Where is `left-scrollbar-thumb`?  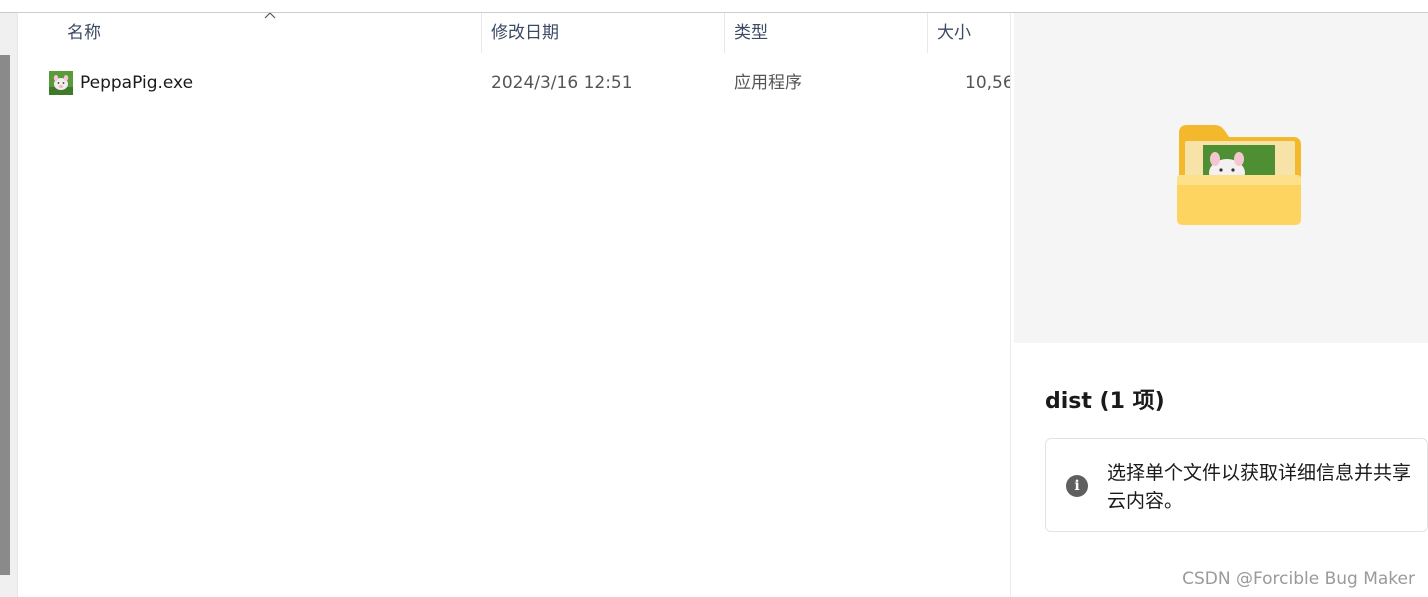 left-scrollbar-thumb is located at coordinates (5, 315).